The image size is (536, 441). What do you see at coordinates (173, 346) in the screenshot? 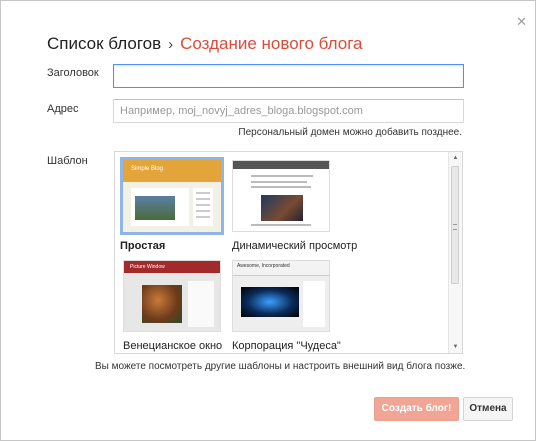
I see `template-name: Венецианское окно` at bounding box center [173, 346].